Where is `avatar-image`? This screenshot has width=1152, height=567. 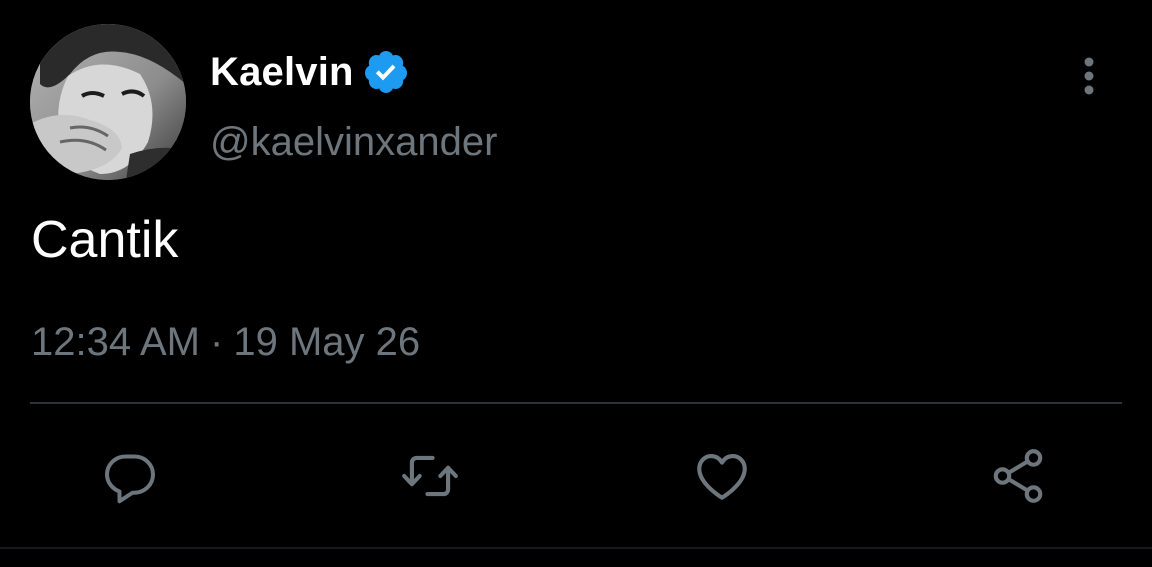 avatar-image is located at coordinates (108, 102).